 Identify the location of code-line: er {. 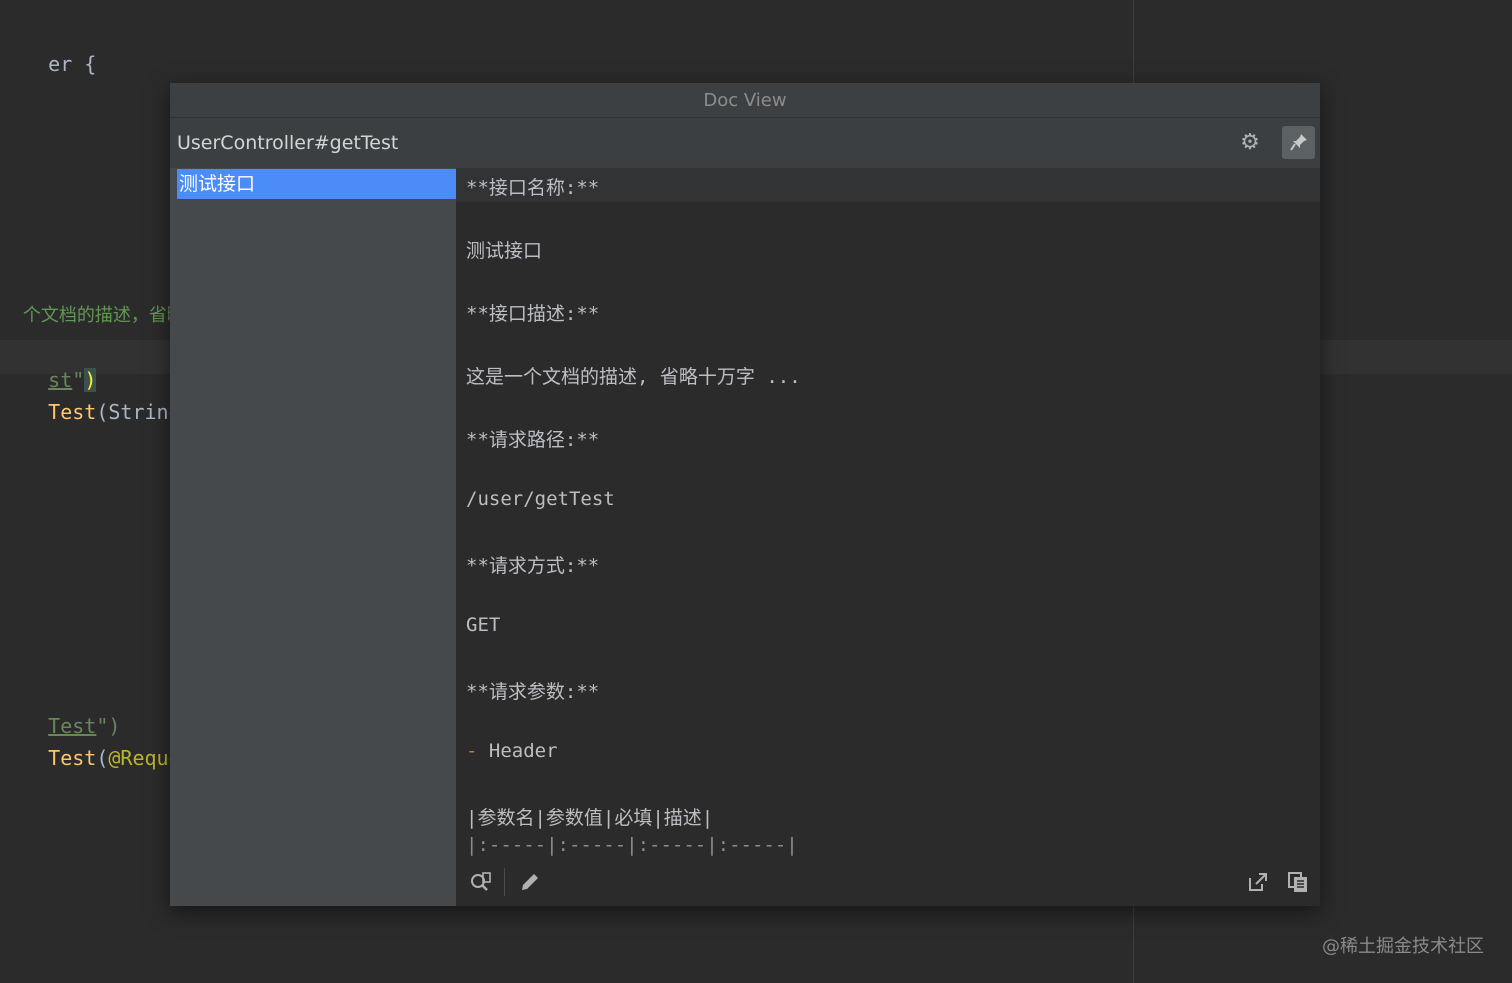
(48, 64).